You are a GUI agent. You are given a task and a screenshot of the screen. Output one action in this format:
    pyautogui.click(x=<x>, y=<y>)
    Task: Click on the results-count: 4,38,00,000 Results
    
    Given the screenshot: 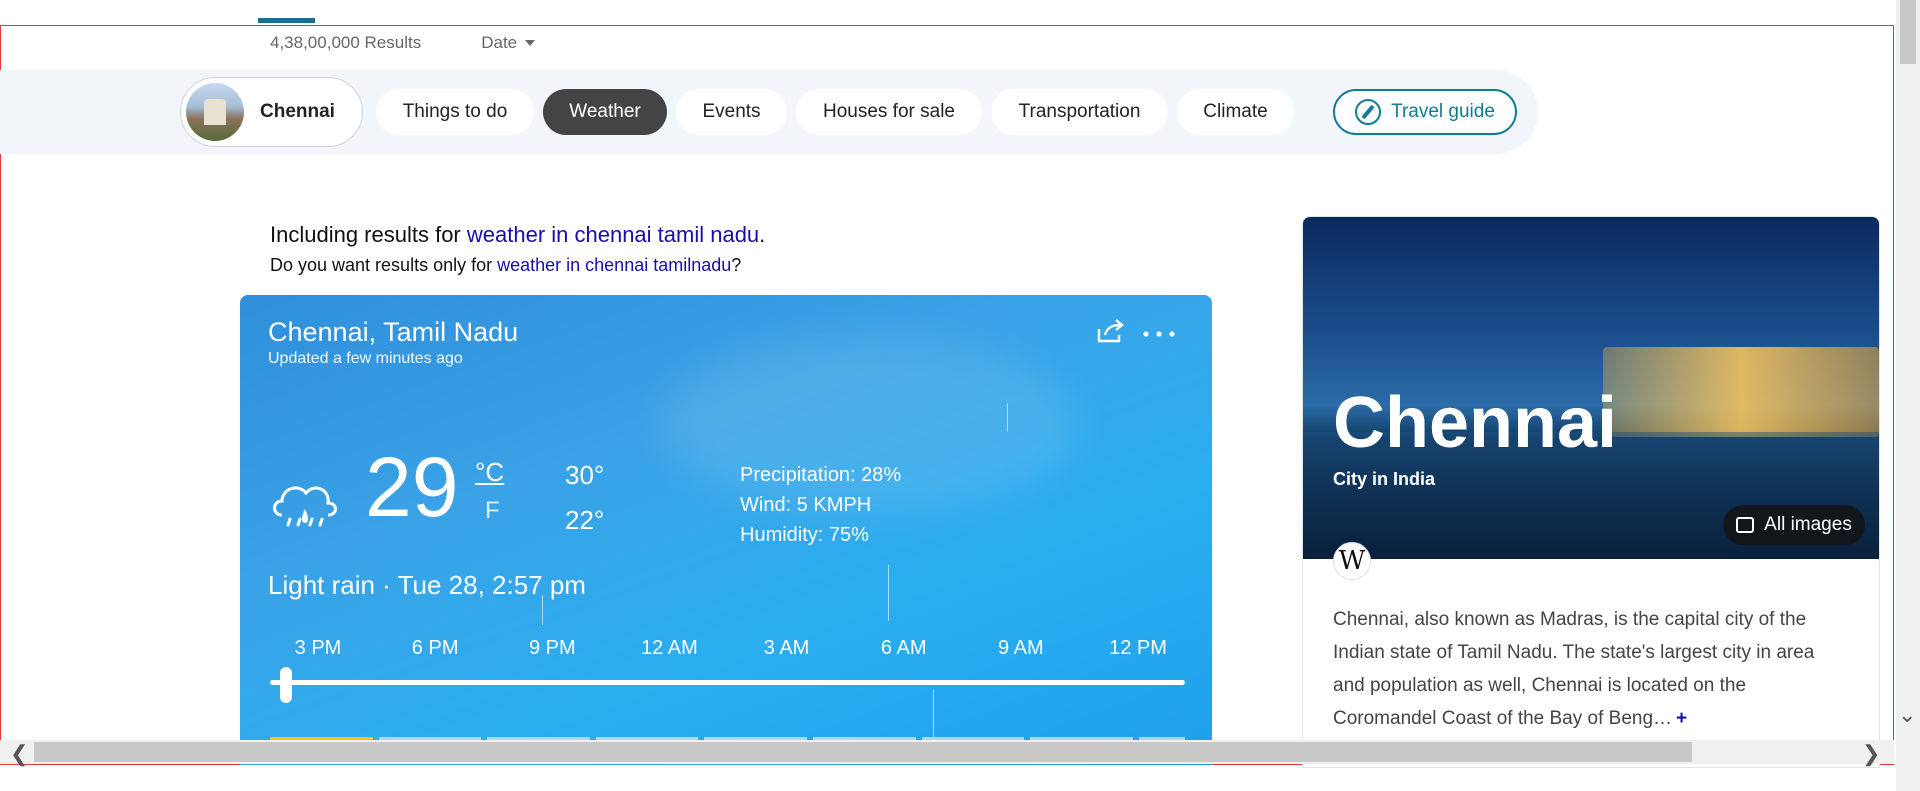 What is the action you would take?
    pyautogui.click(x=346, y=42)
    